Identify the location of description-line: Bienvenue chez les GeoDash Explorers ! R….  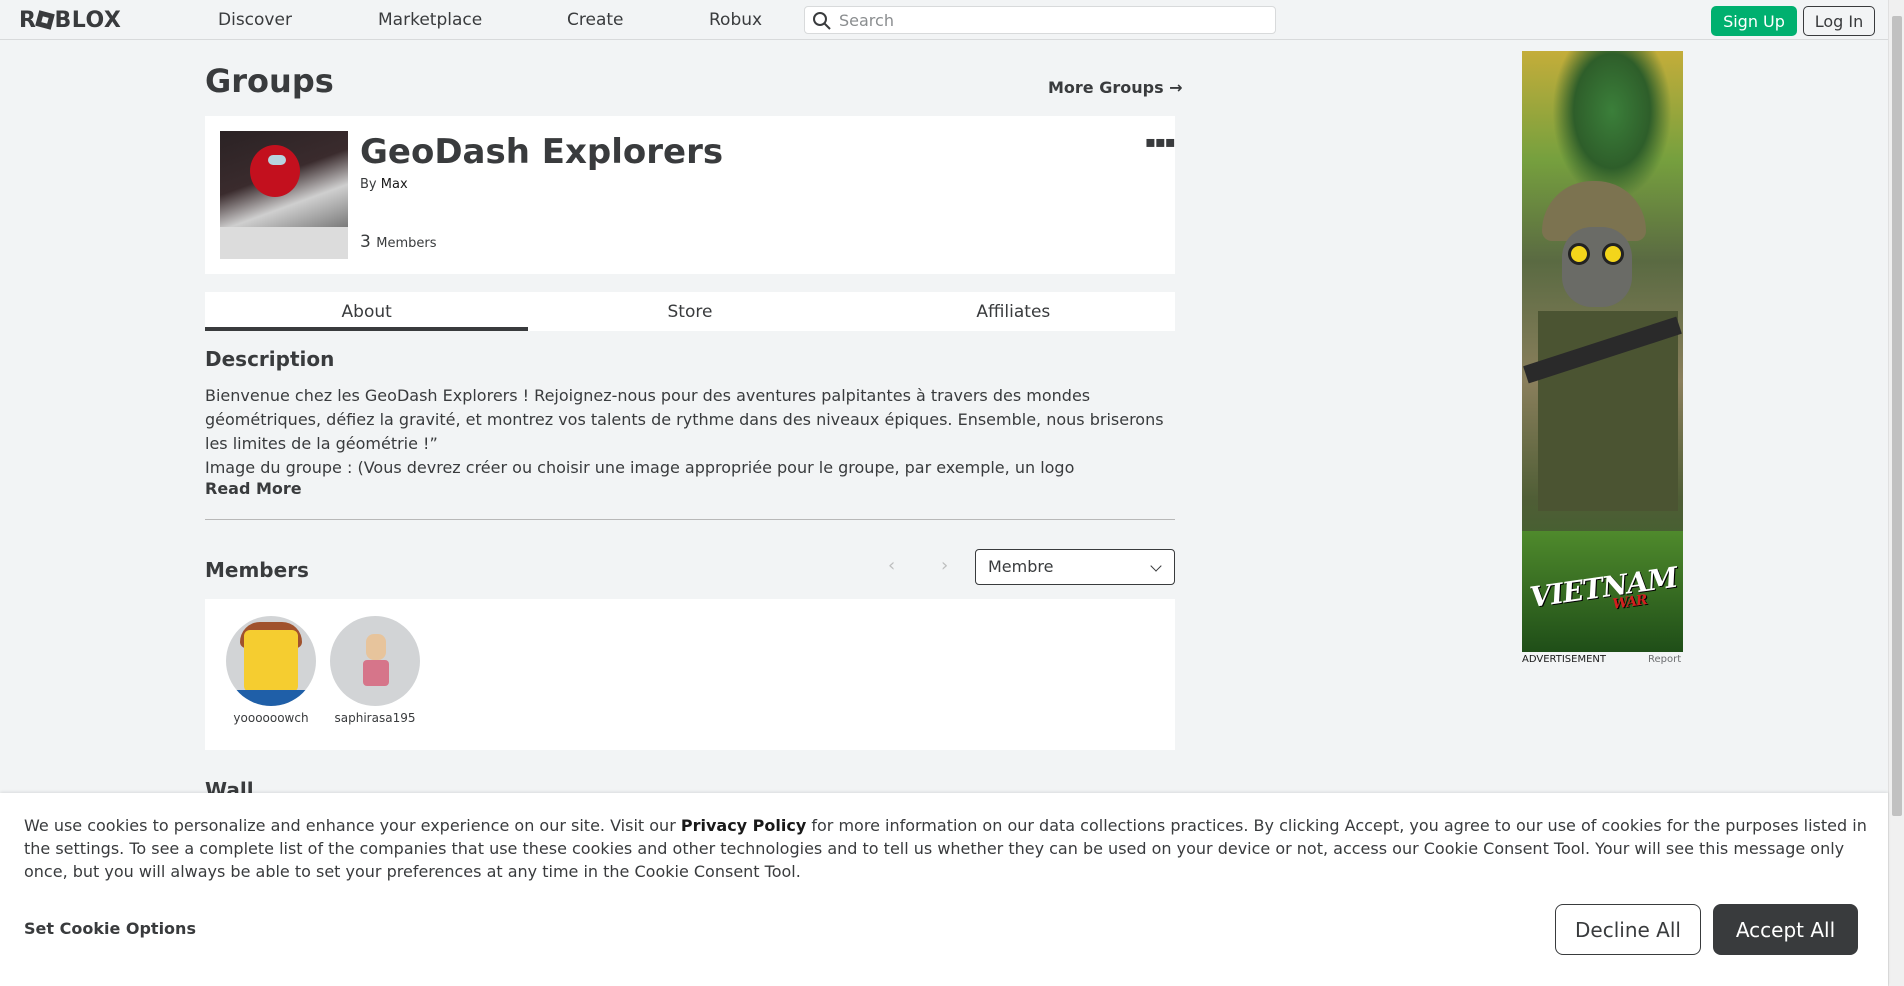
(684, 419).